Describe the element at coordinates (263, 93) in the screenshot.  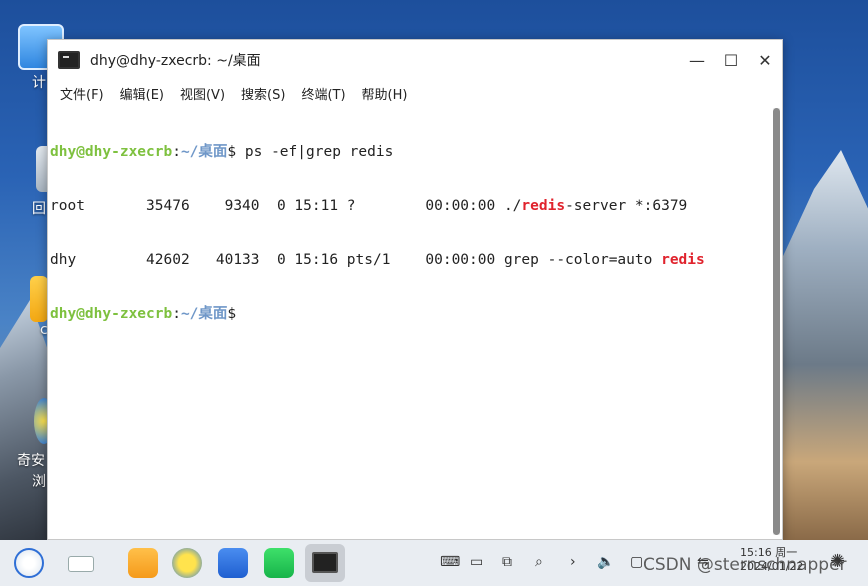
I see `menu-search: 搜索(S)` at that location.